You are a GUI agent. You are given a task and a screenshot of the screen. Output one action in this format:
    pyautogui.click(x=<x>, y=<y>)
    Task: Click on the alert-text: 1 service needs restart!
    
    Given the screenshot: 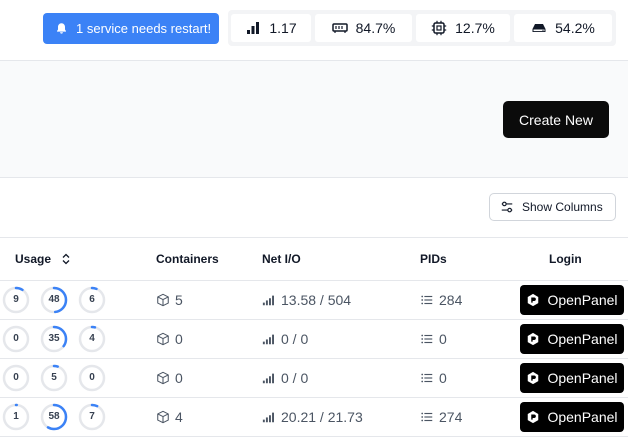 What is the action you would take?
    pyautogui.click(x=144, y=28)
    